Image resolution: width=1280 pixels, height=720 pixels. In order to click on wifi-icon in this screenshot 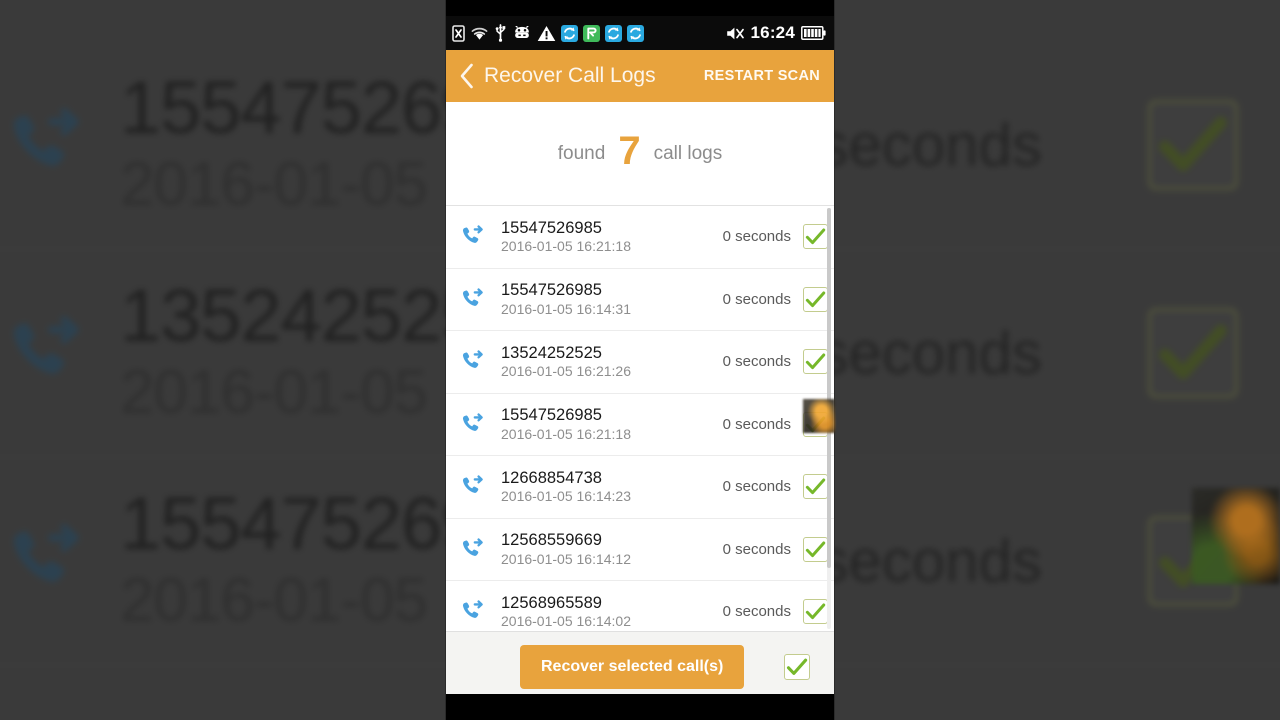, I will do `click(479, 33)`.